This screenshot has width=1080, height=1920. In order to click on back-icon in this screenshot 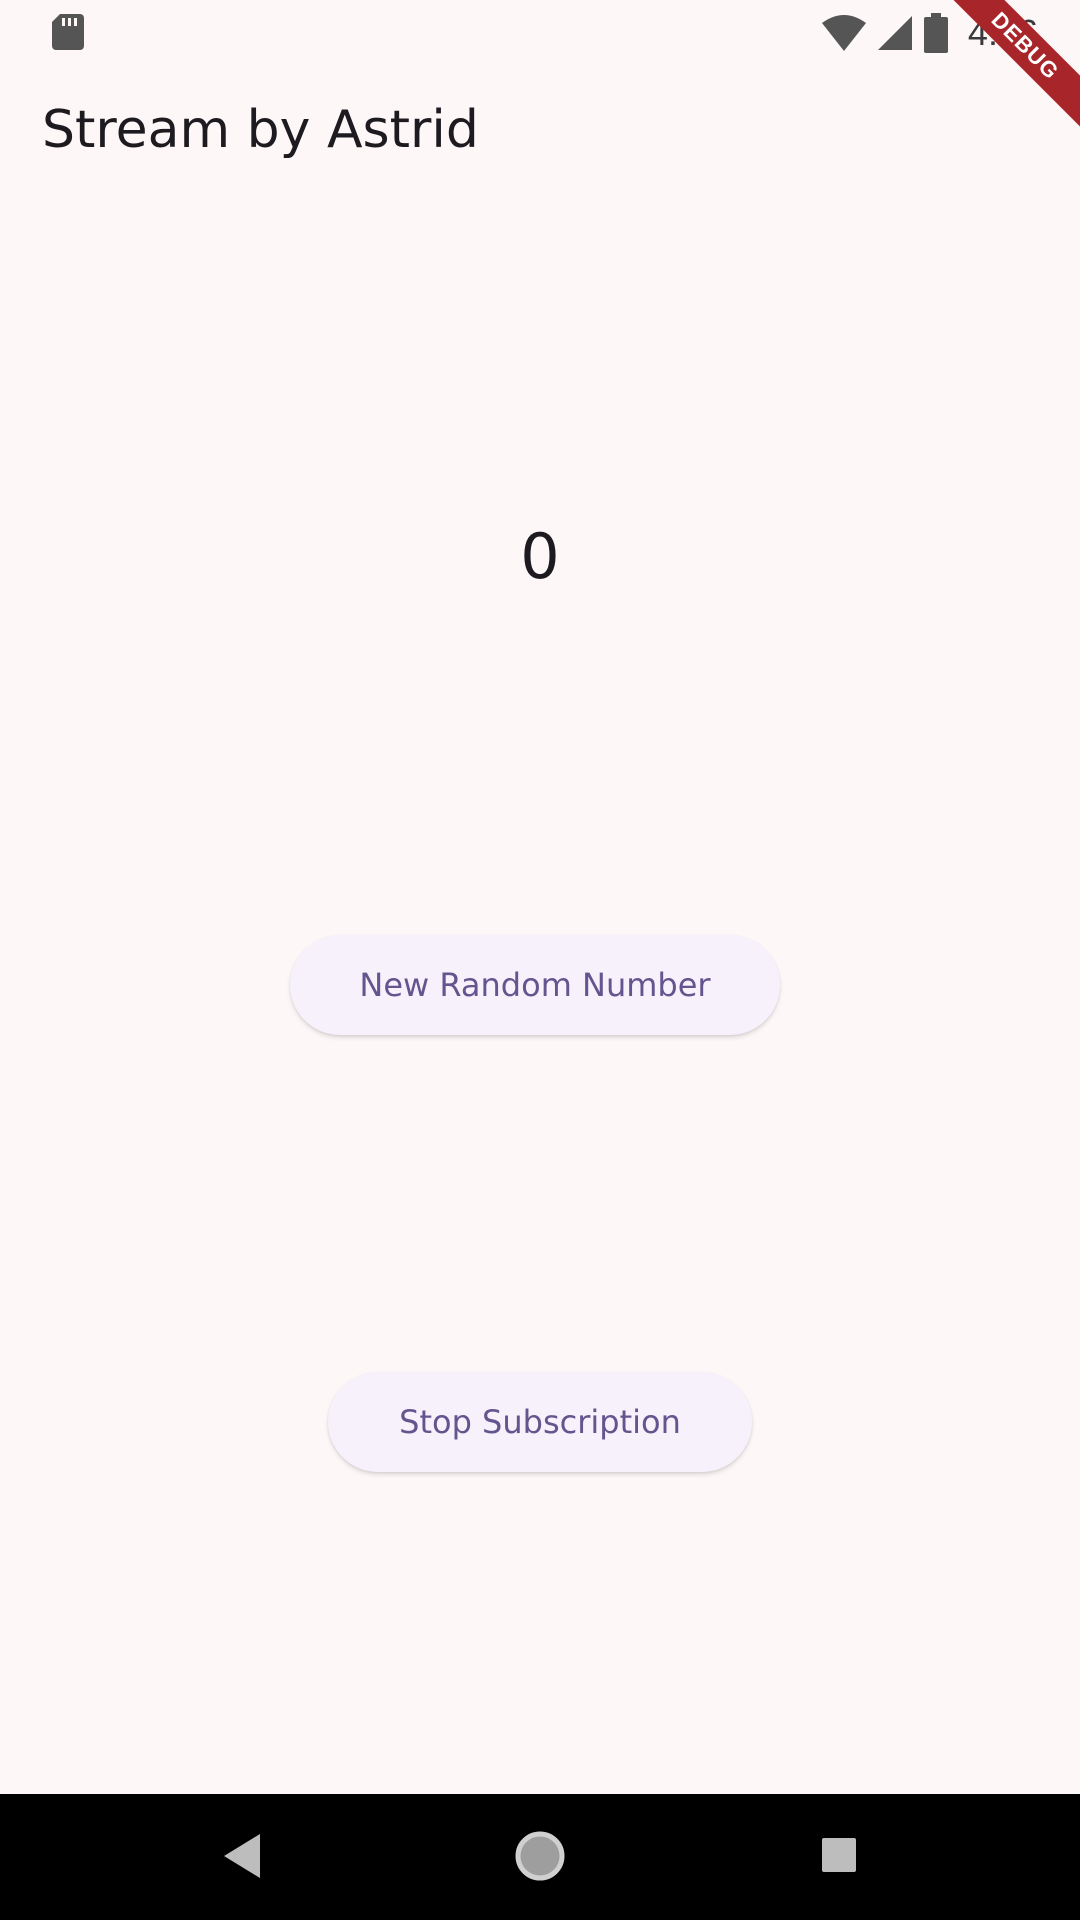, I will do `click(242, 1856)`.